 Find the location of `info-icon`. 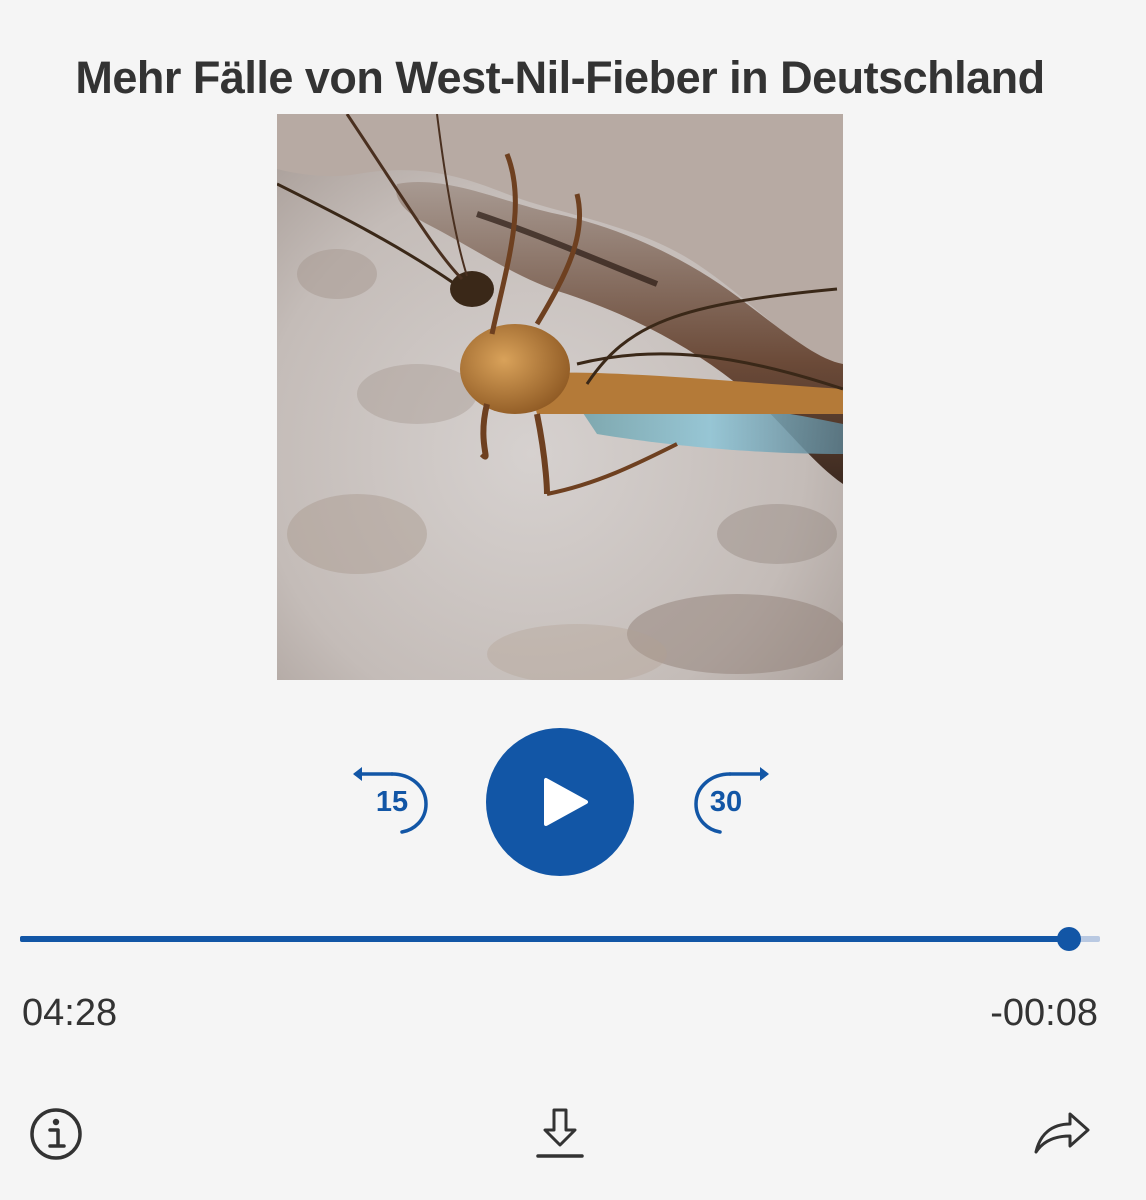

info-icon is located at coordinates (56, 1134).